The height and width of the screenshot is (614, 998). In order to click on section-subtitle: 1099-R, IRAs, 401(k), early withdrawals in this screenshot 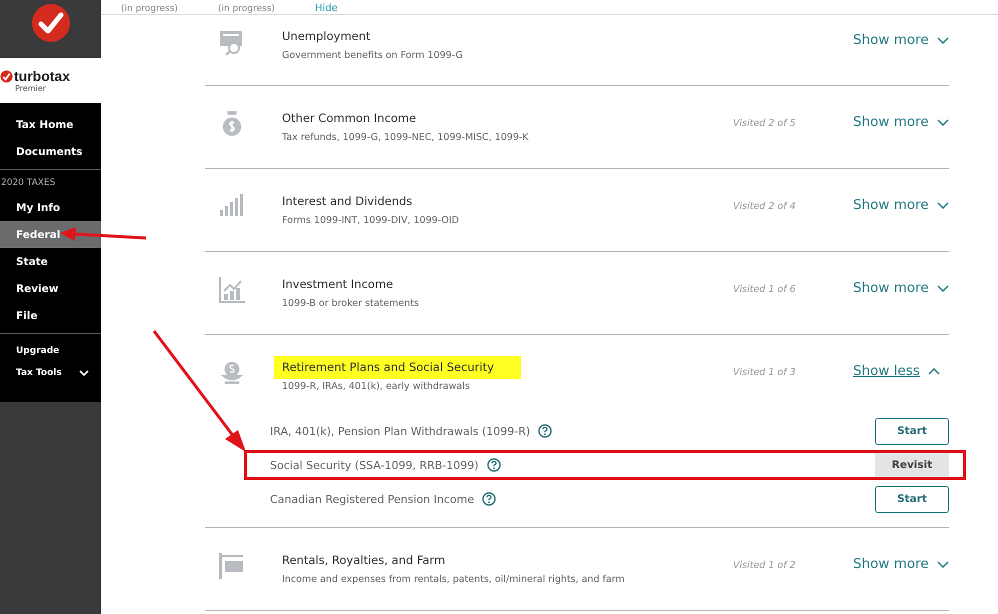, I will do `click(376, 386)`.